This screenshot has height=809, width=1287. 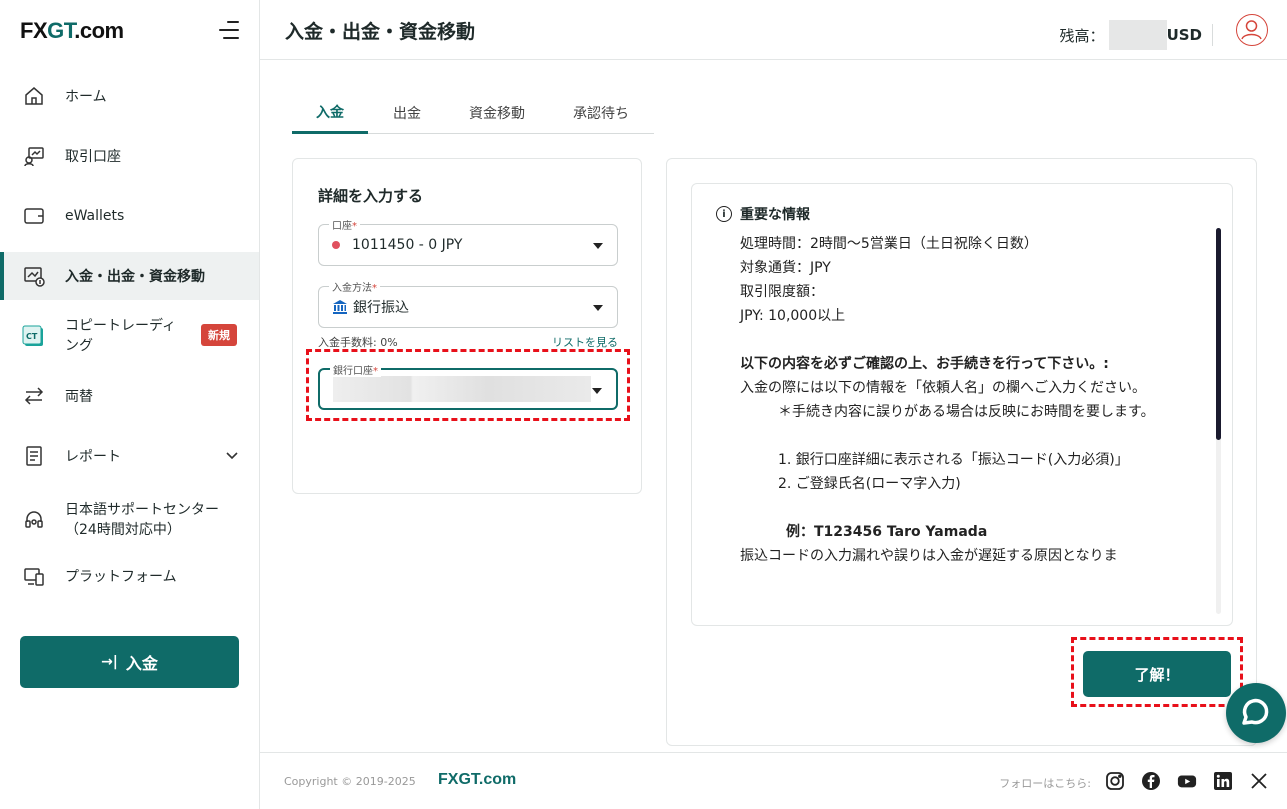 What do you see at coordinates (407, 245) in the screenshot?
I see `account-value: 1011450 - 0 JPY` at bounding box center [407, 245].